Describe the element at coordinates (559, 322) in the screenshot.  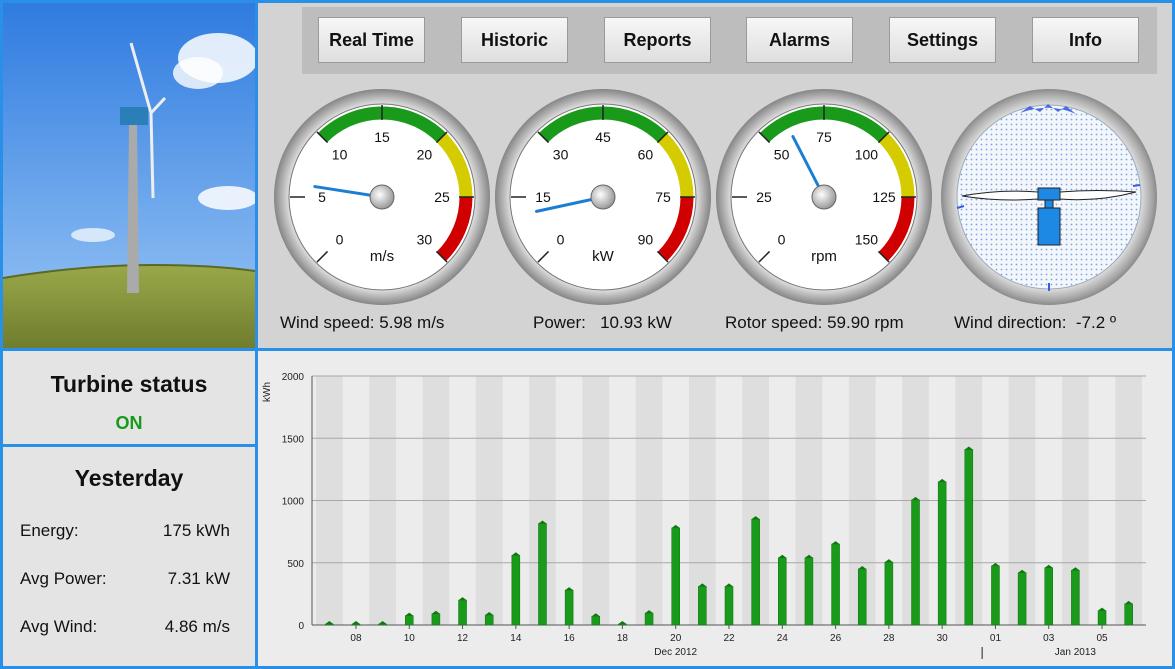
I see `power-label: Power:` at that location.